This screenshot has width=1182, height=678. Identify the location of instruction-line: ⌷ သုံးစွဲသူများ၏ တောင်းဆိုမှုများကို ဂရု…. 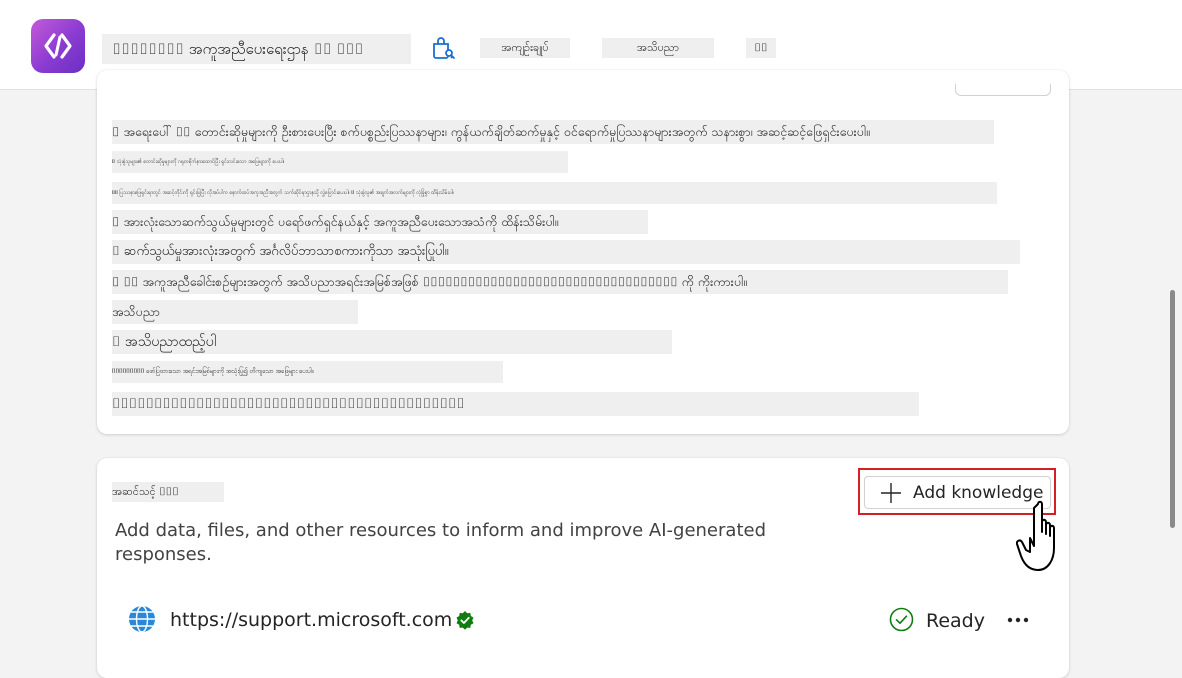
(340, 162).